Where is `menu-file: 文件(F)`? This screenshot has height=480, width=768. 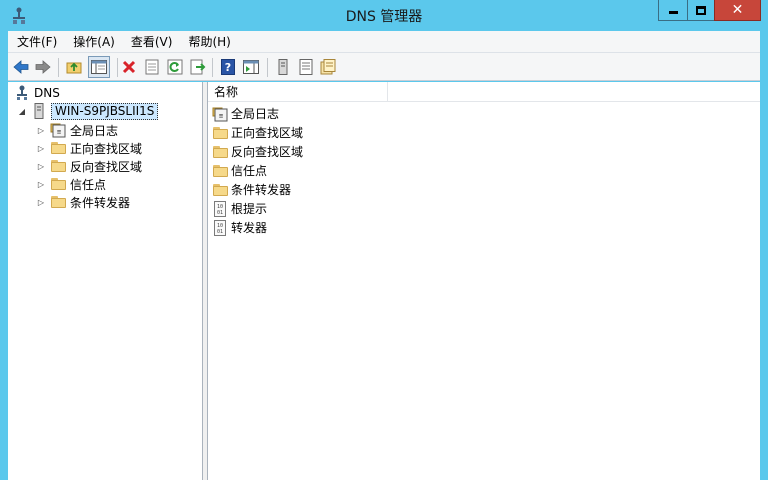 menu-file: 文件(F) is located at coordinates (36, 41).